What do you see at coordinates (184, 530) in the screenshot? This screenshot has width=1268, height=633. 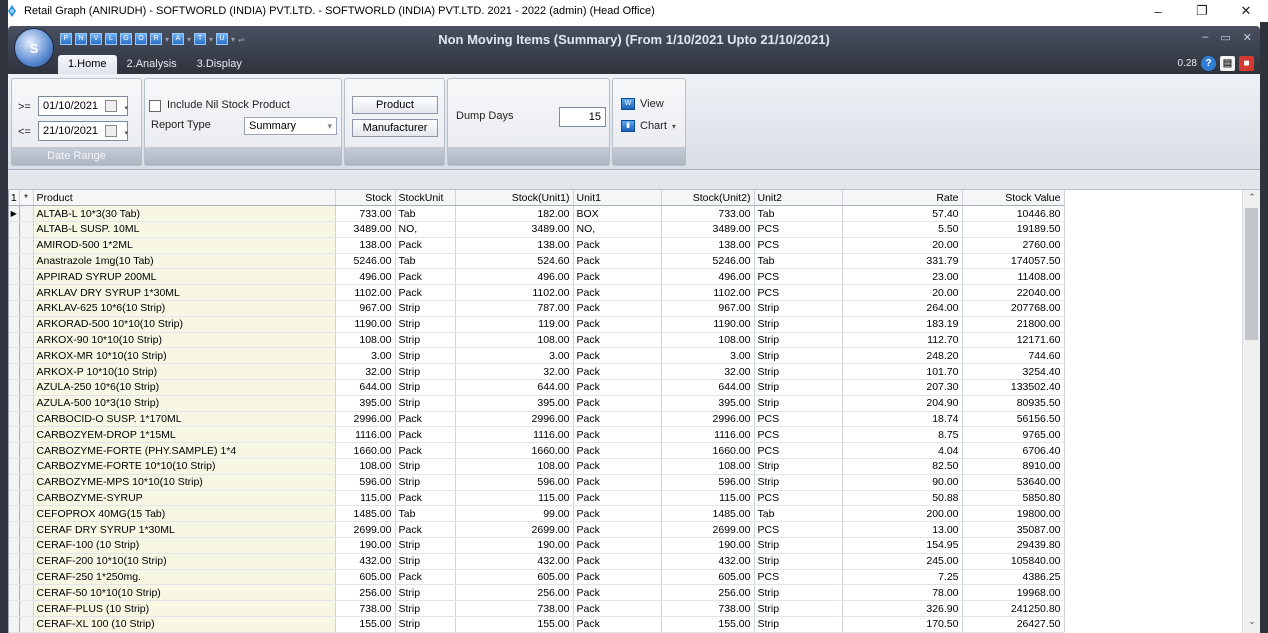 I see `cell-product: CERAF DRY SYRUP 1*30ML` at bounding box center [184, 530].